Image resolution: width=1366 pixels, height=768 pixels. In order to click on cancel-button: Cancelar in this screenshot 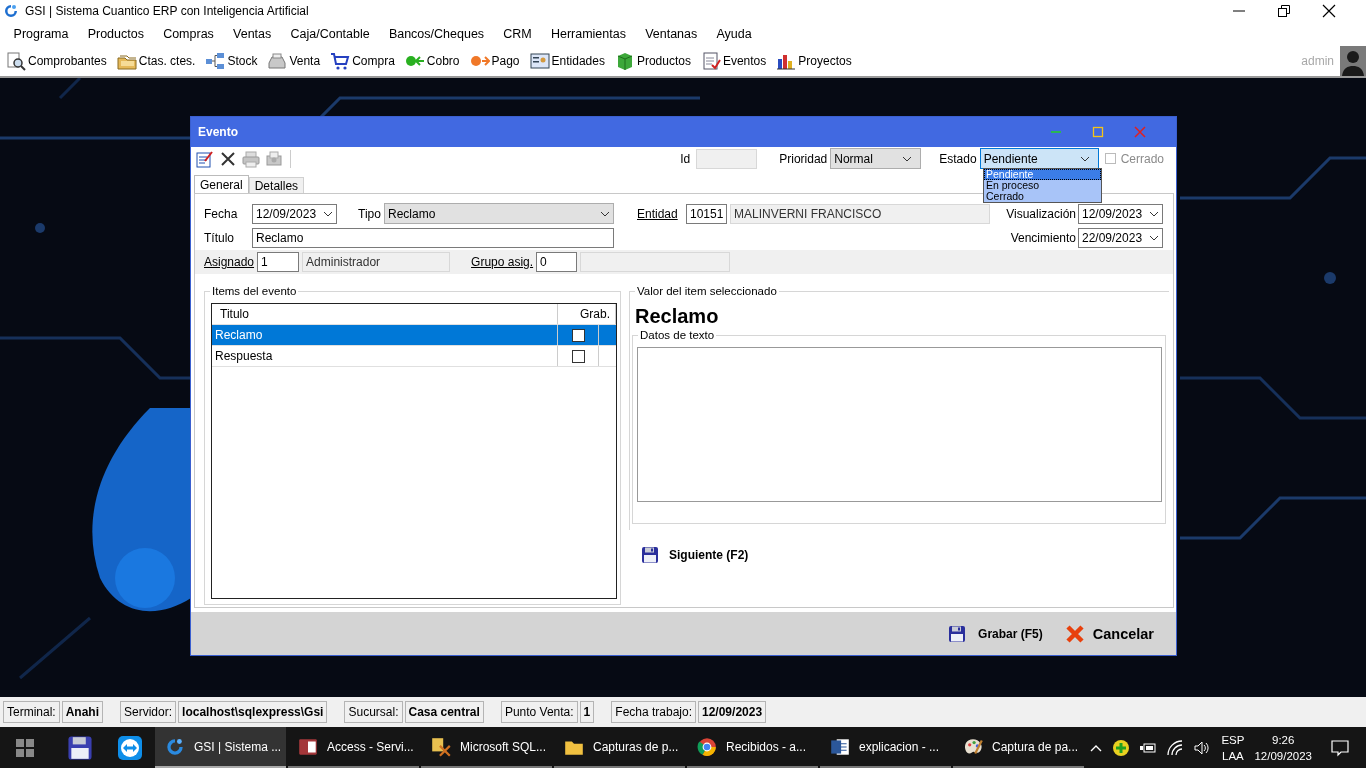, I will do `click(1109, 633)`.